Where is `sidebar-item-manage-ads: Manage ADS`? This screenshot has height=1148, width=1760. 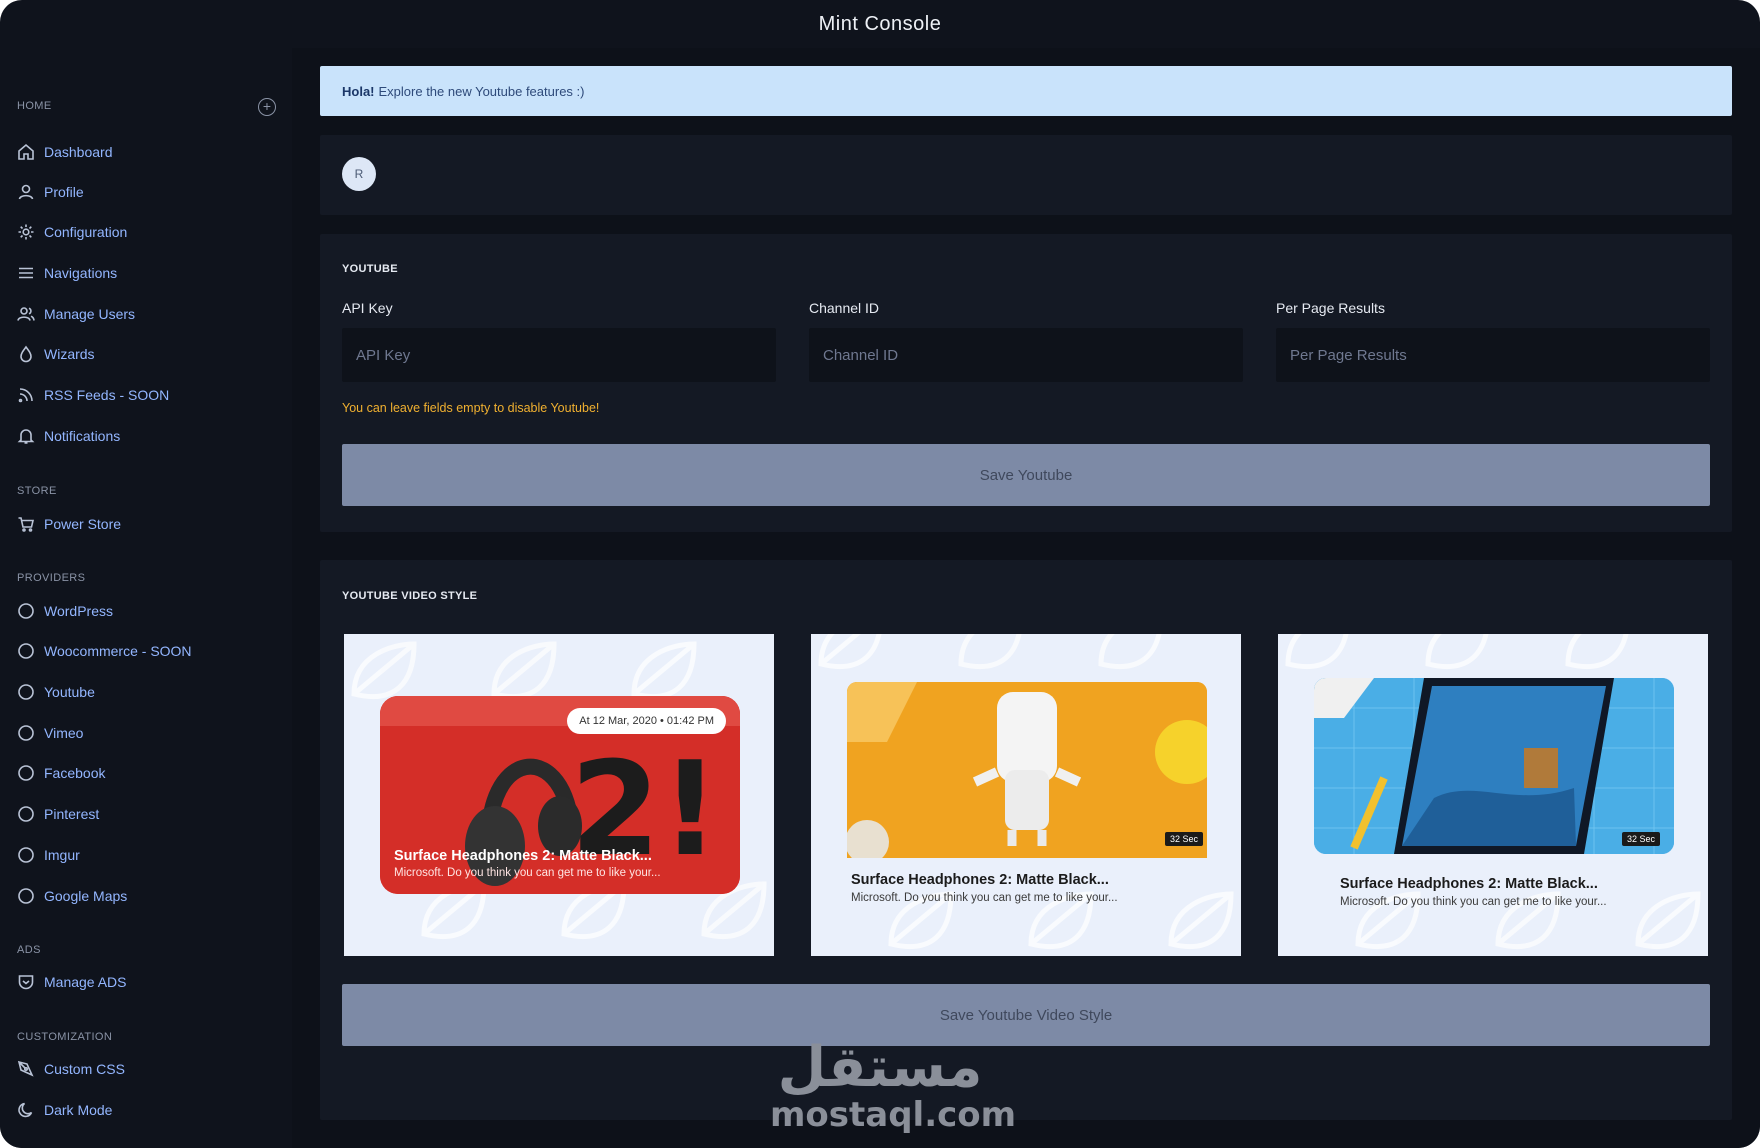
sidebar-item-manage-ads: Manage ADS is located at coordinates (147, 982).